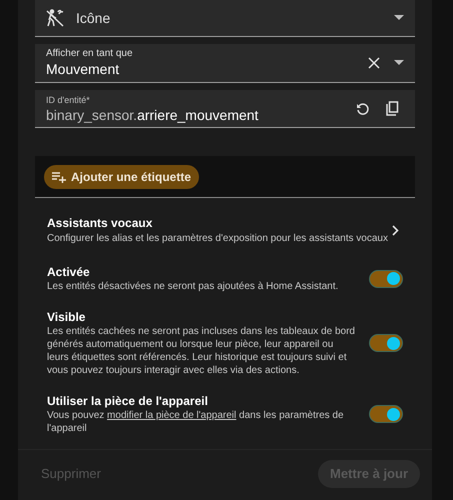  Describe the element at coordinates (100, 222) in the screenshot. I see `row-title: Assistants vocaux` at that location.